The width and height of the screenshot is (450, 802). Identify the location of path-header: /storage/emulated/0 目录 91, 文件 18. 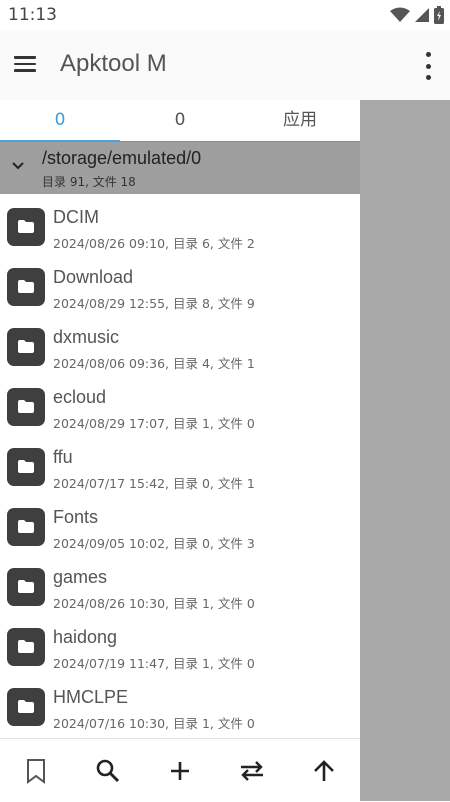
(180, 168).